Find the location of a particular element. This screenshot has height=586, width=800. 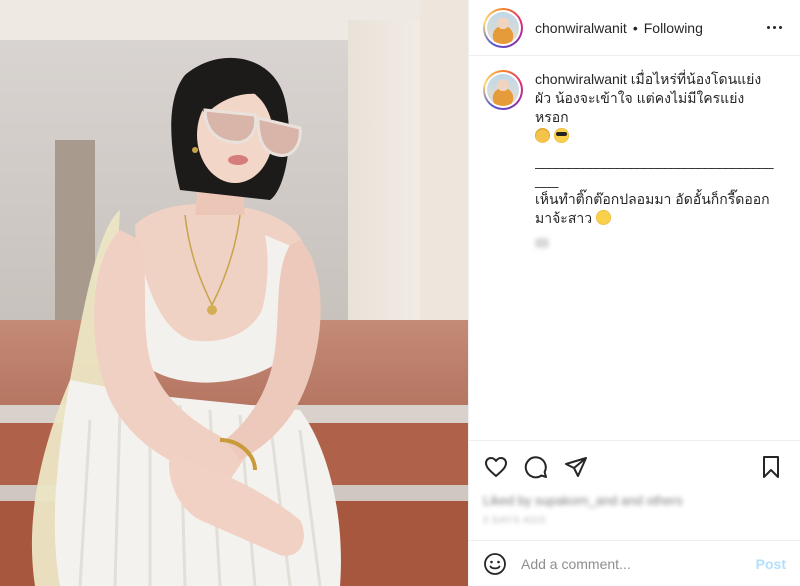

caption-line-4: มาจ้ะสาว is located at coordinates (564, 218).